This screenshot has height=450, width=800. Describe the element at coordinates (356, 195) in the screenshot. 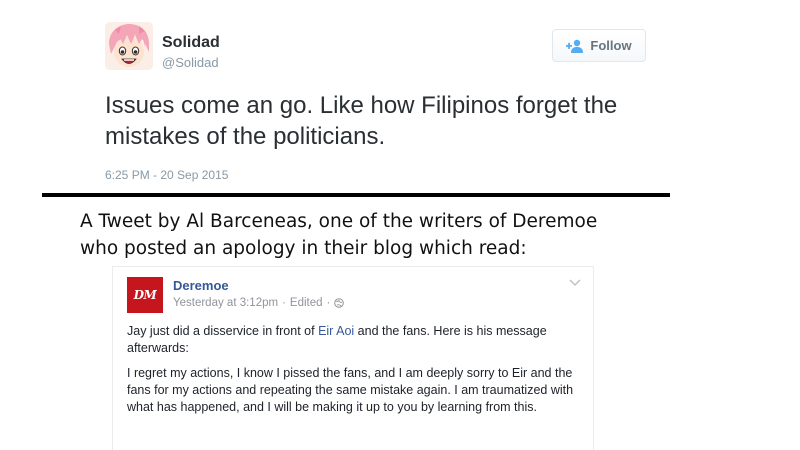

I see `divider-line` at that location.